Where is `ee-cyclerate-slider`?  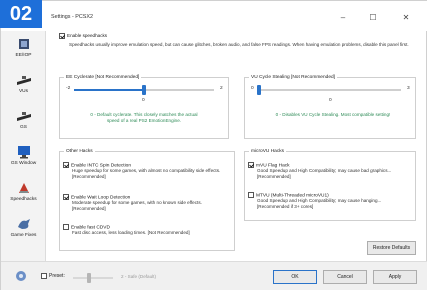 ee-cyclerate-slider is located at coordinates (144, 90).